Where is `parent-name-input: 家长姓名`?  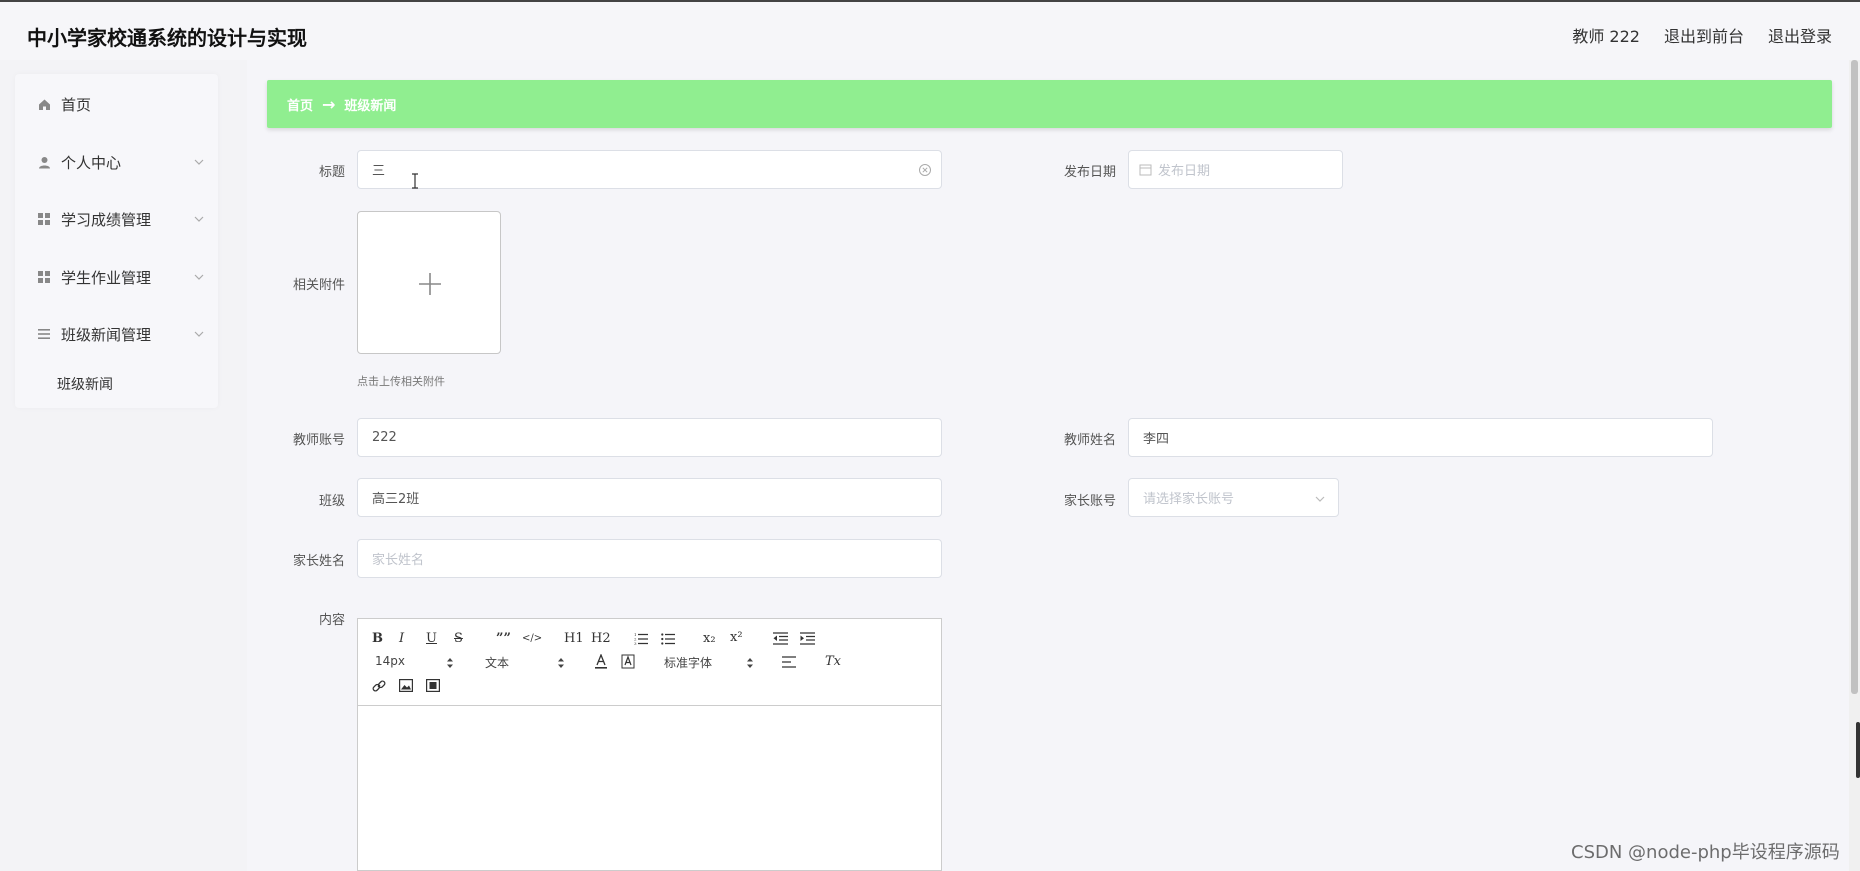
parent-name-input: 家长姓名 is located at coordinates (649, 558).